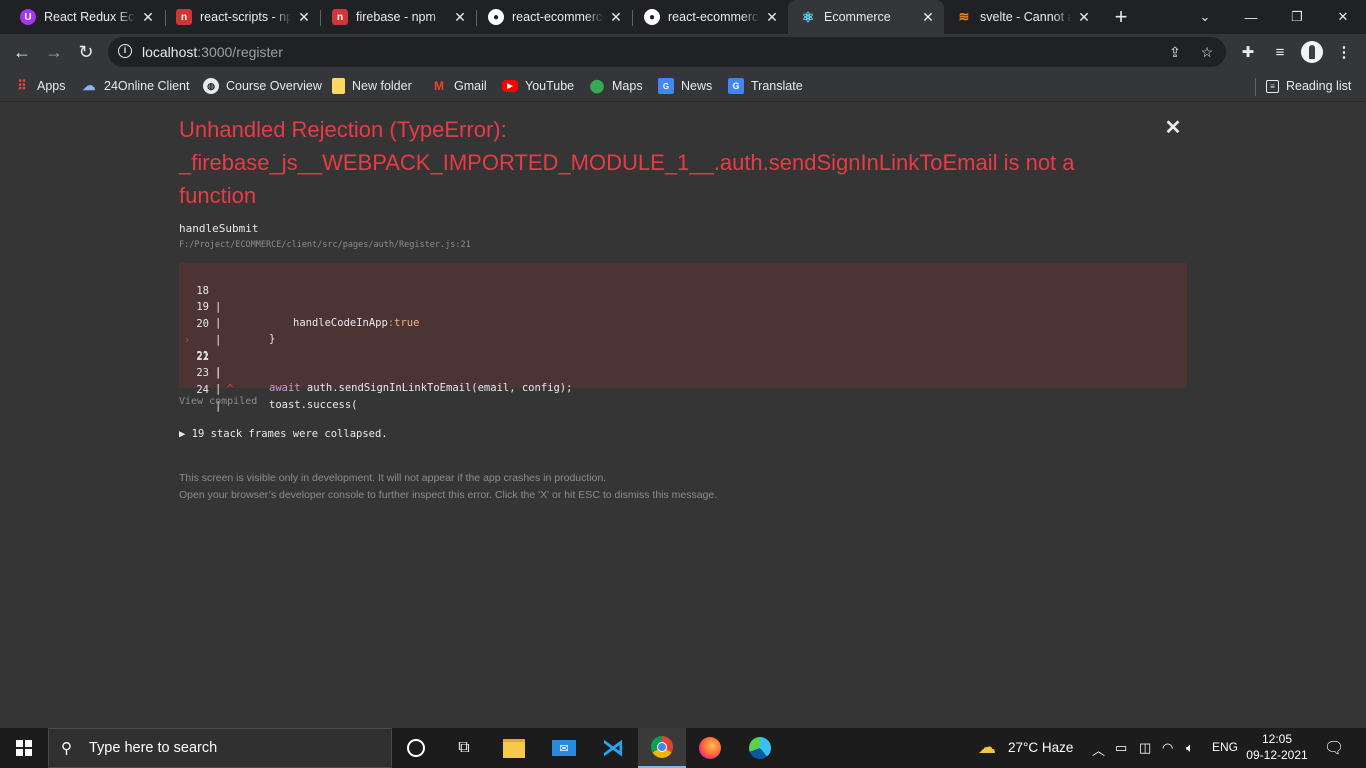 The height and width of the screenshot is (768, 1366). What do you see at coordinates (866, 17) in the screenshot?
I see `browser-tab-active: ⚛ Ecommerce ✕` at bounding box center [866, 17].